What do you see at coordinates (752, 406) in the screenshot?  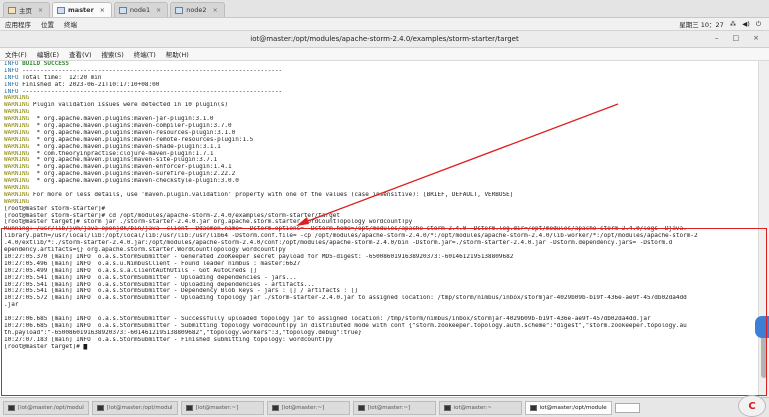 I see `tray-logo-icon: C` at bounding box center [752, 406].